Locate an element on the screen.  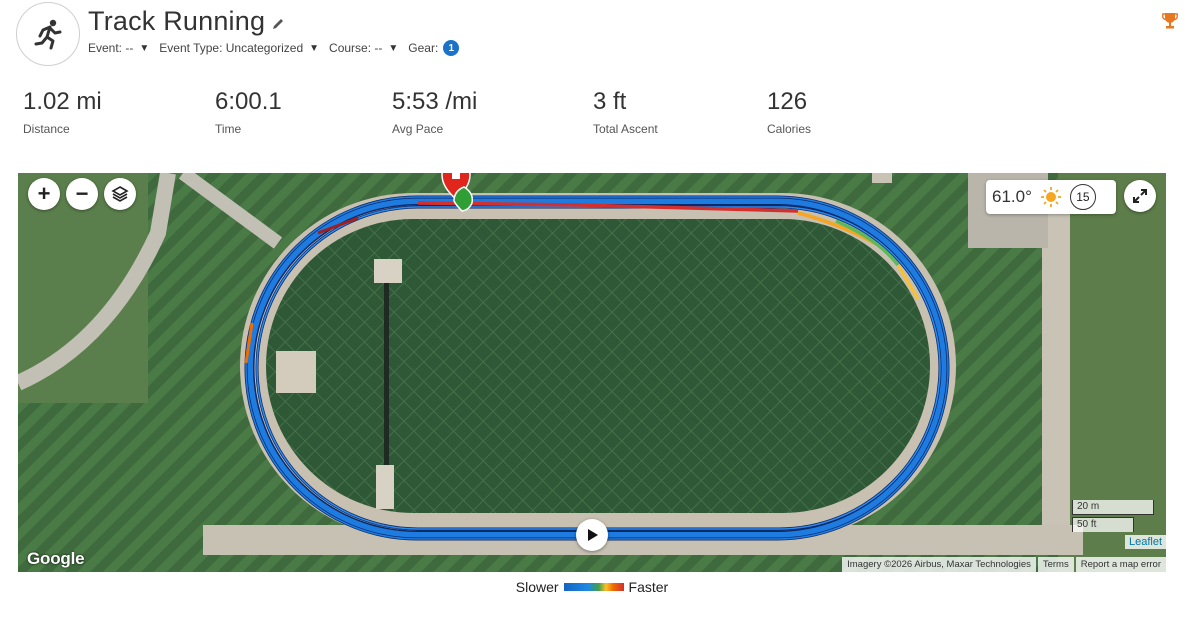
pace-gradient-bar is located at coordinates (593, 587).